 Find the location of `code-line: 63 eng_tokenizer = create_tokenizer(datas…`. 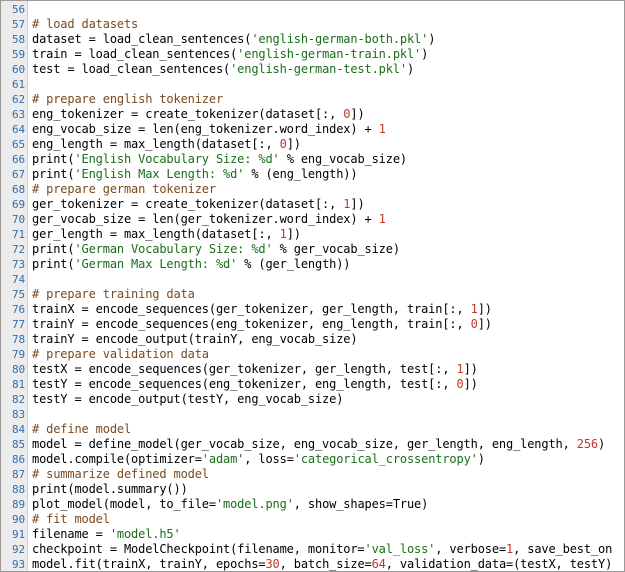

code-line: 63 eng_tokenizer = create_tokenizer(datas… is located at coordinates (312, 114).